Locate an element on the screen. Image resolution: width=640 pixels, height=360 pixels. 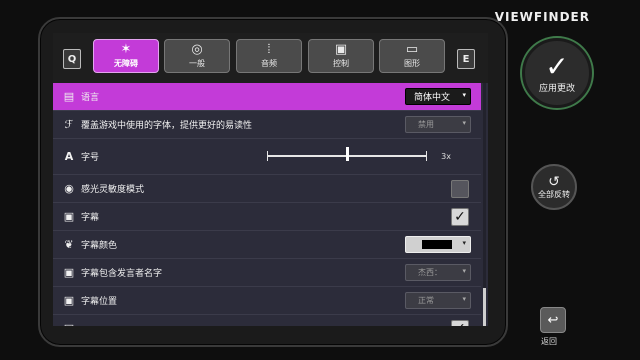
tab-label: 控制 is located at coordinates (341, 63).